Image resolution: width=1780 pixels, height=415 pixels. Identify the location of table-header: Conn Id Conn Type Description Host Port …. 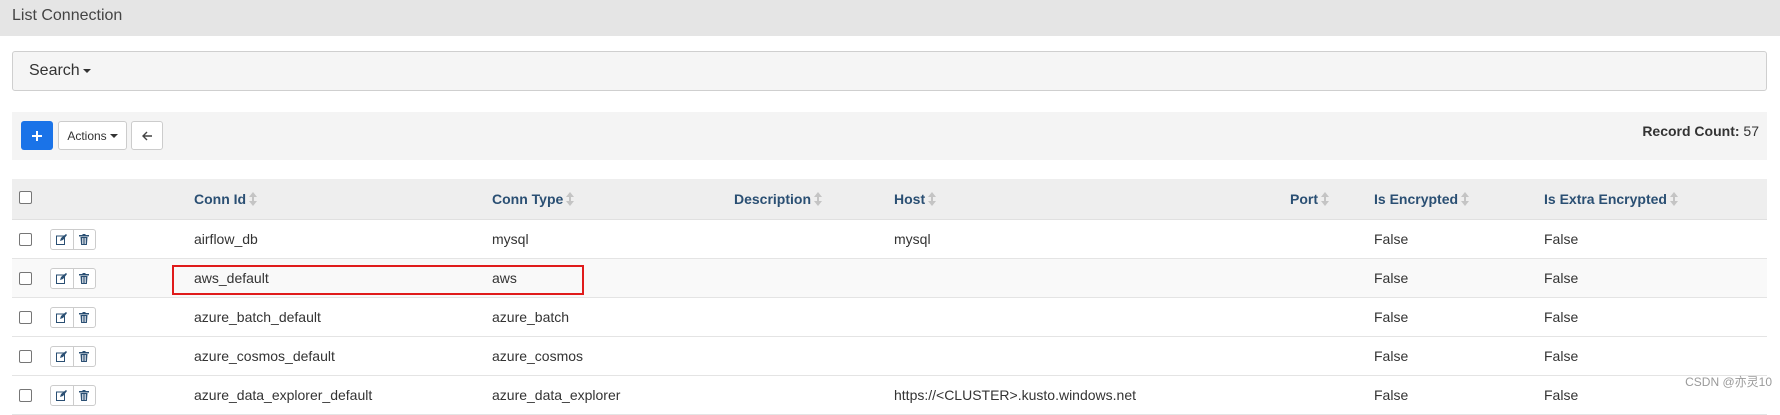
(889, 199).